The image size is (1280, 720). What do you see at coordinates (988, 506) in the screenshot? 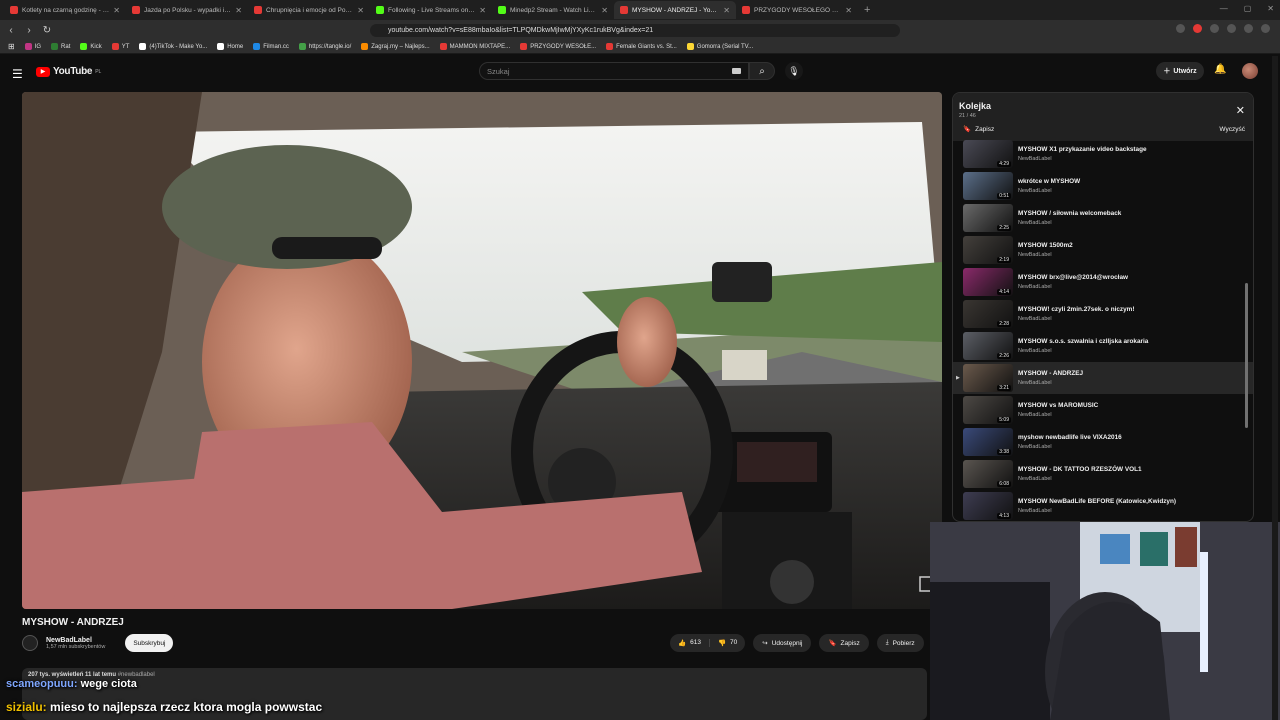
I see `queue-thumbnail: 4:13` at bounding box center [988, 506].